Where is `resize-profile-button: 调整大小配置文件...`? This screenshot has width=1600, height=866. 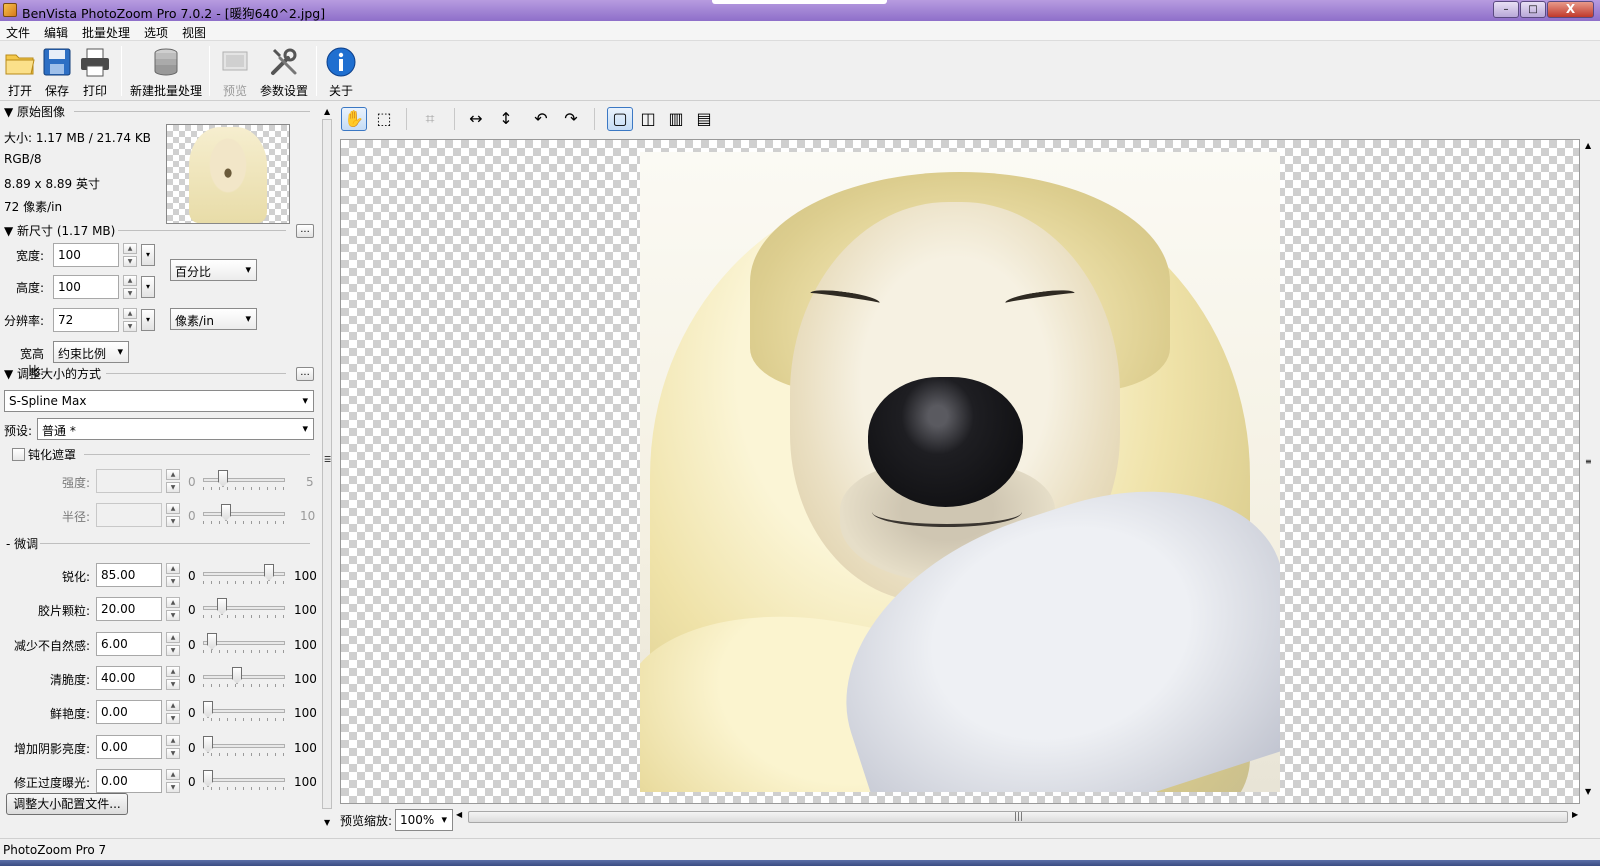
resize-profile-button: 调整大小配置文件... is located at coordinates (67, 804).